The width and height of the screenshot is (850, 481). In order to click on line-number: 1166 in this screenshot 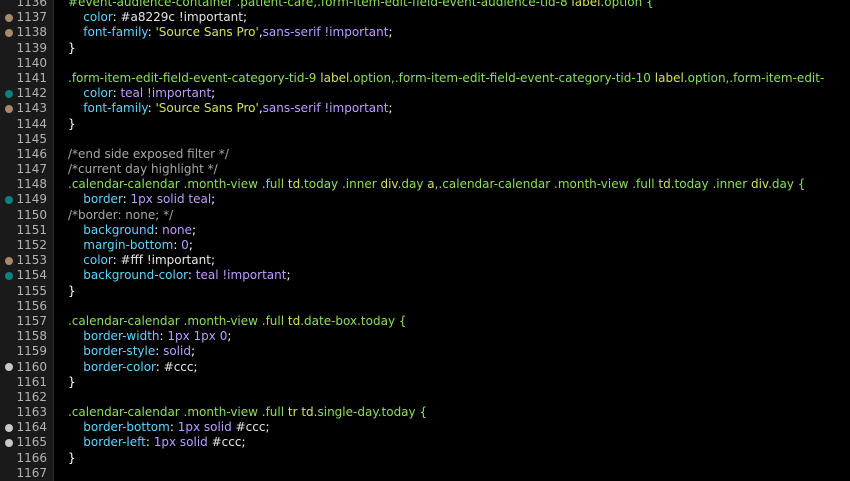, I will do `click(31, 457)`.